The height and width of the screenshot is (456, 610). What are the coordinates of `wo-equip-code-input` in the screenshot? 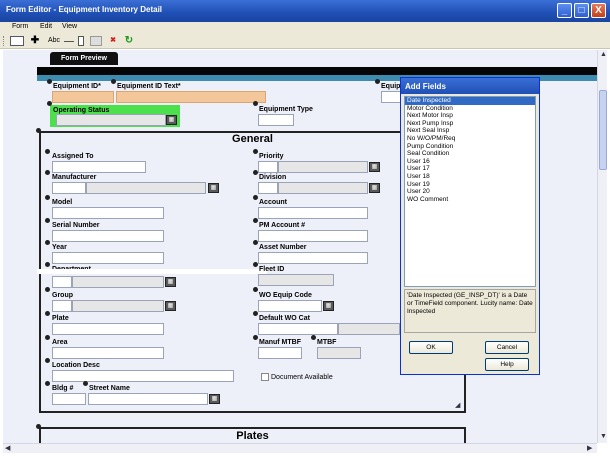 It's located at (290, 306).